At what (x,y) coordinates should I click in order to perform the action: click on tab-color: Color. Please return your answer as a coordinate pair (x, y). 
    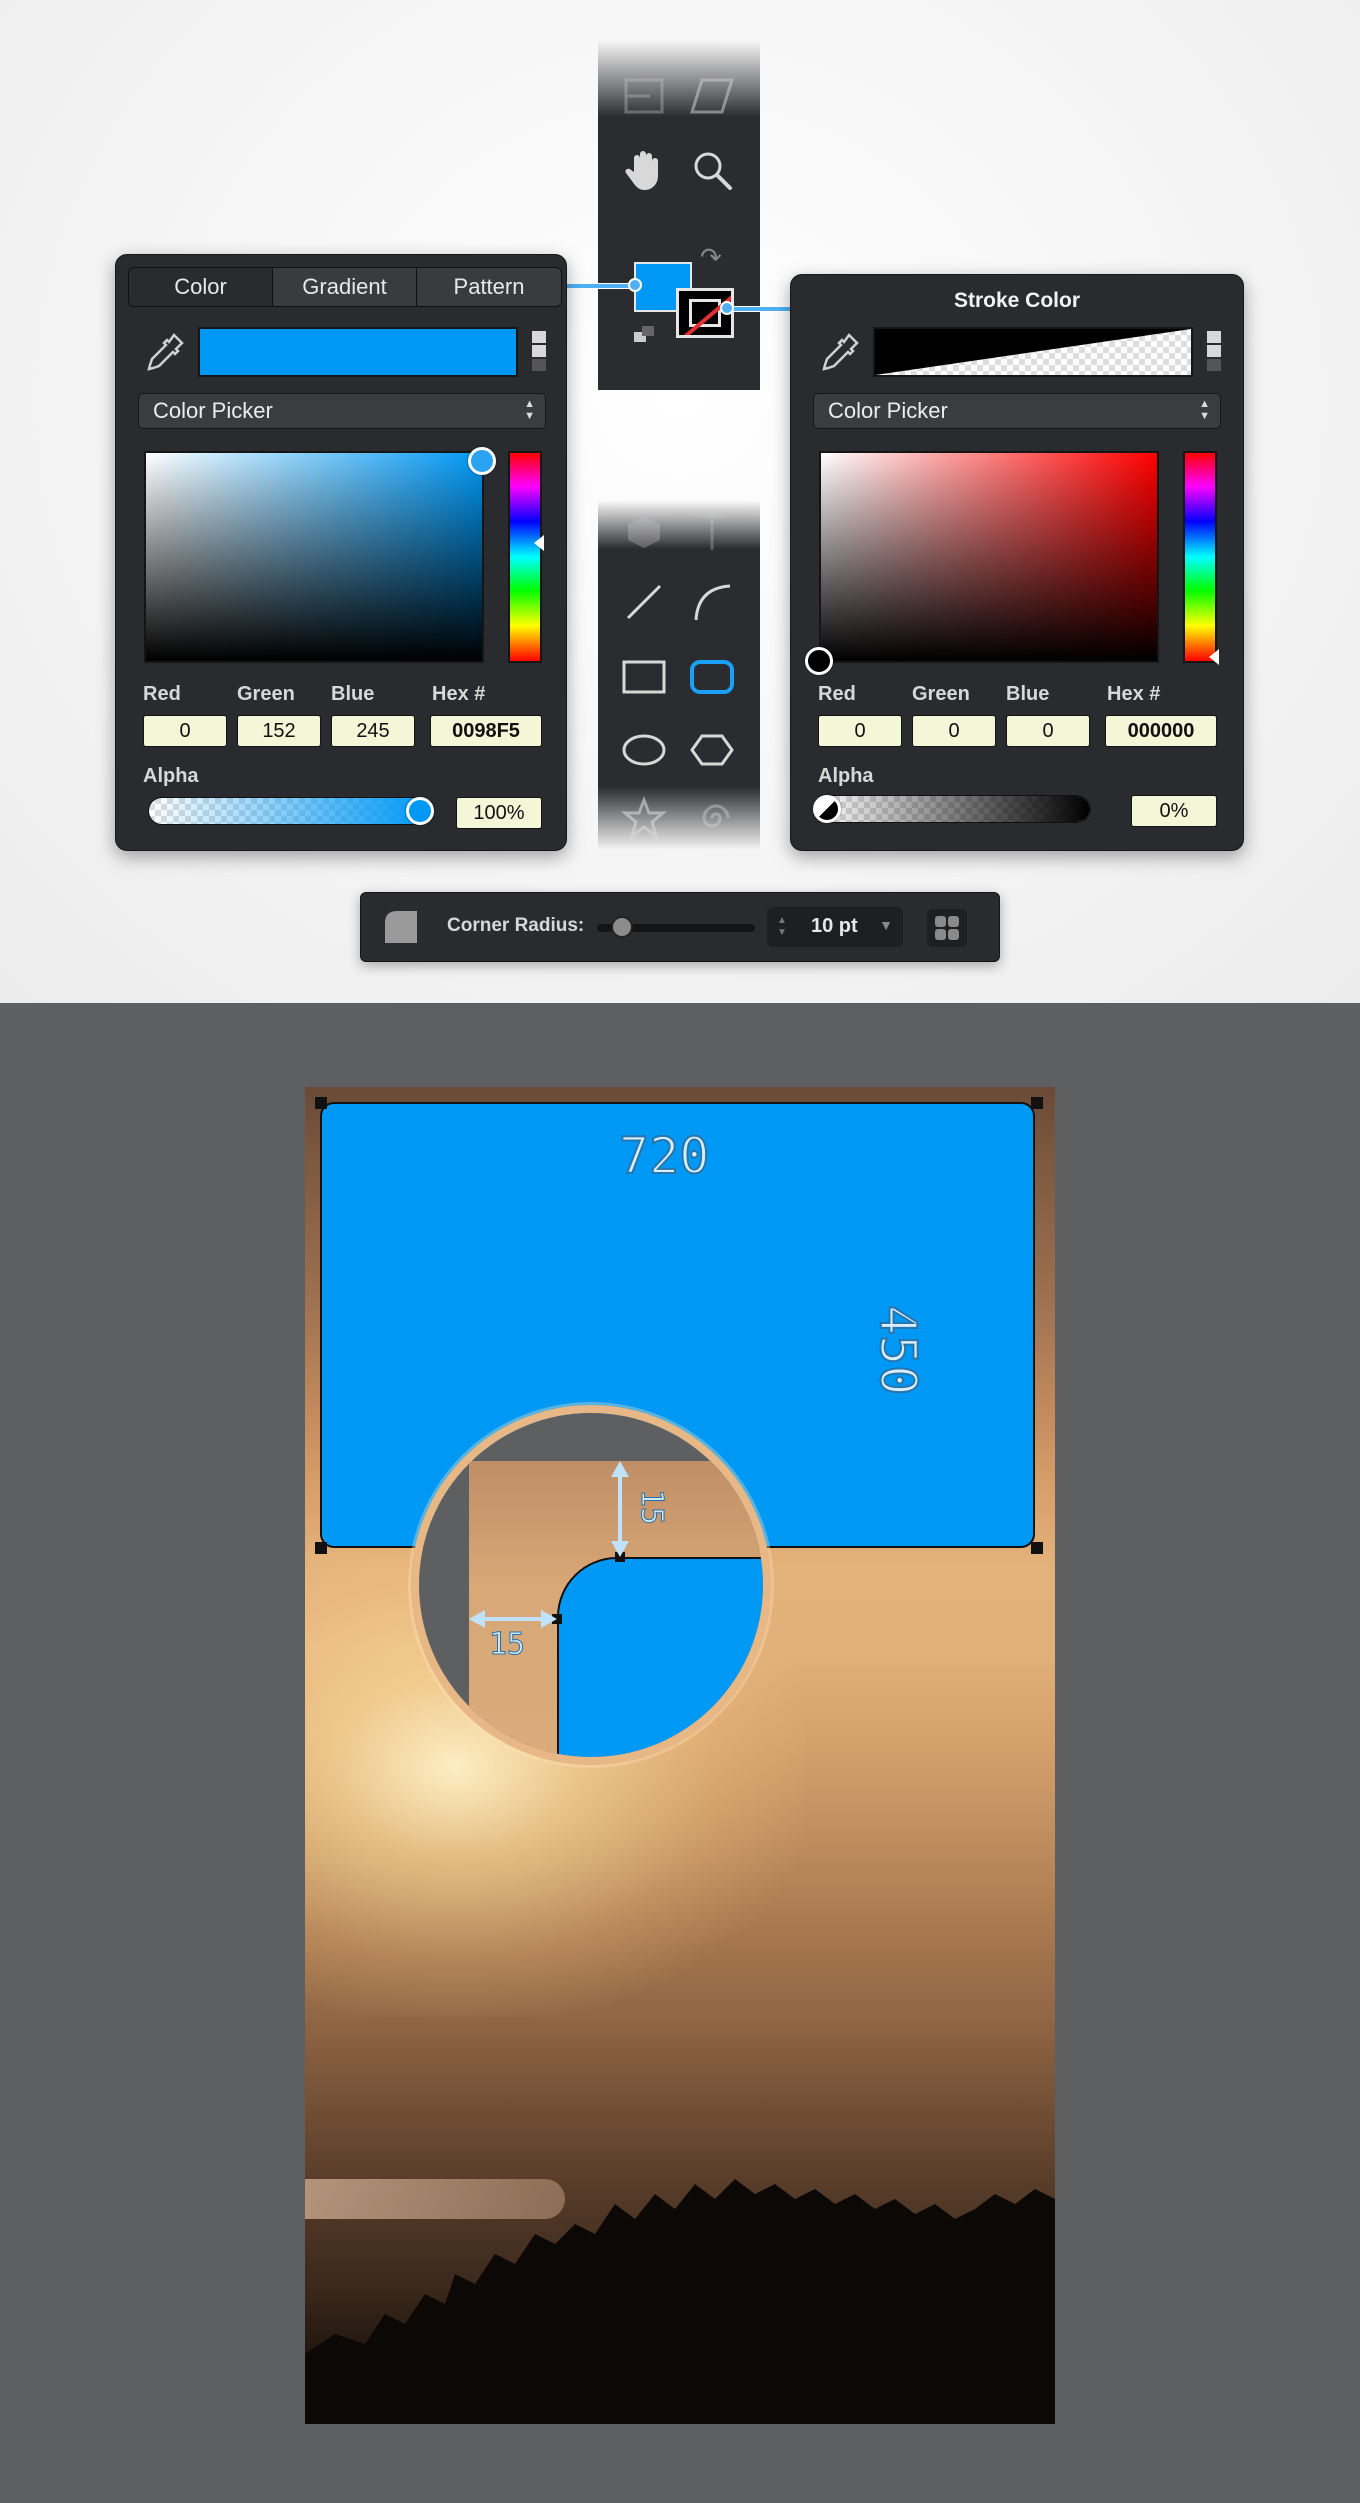
    Looking at the image, I should click on (201, 287).